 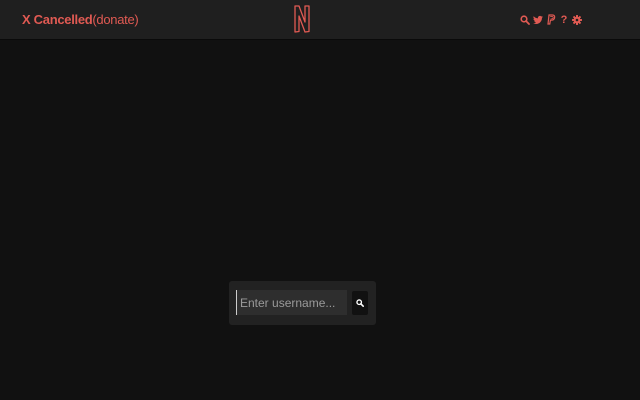 What do you see at coordinates (115, 19) in the screenshot?
I see `donate-link: (donate)` at bounding box center [115, 19].